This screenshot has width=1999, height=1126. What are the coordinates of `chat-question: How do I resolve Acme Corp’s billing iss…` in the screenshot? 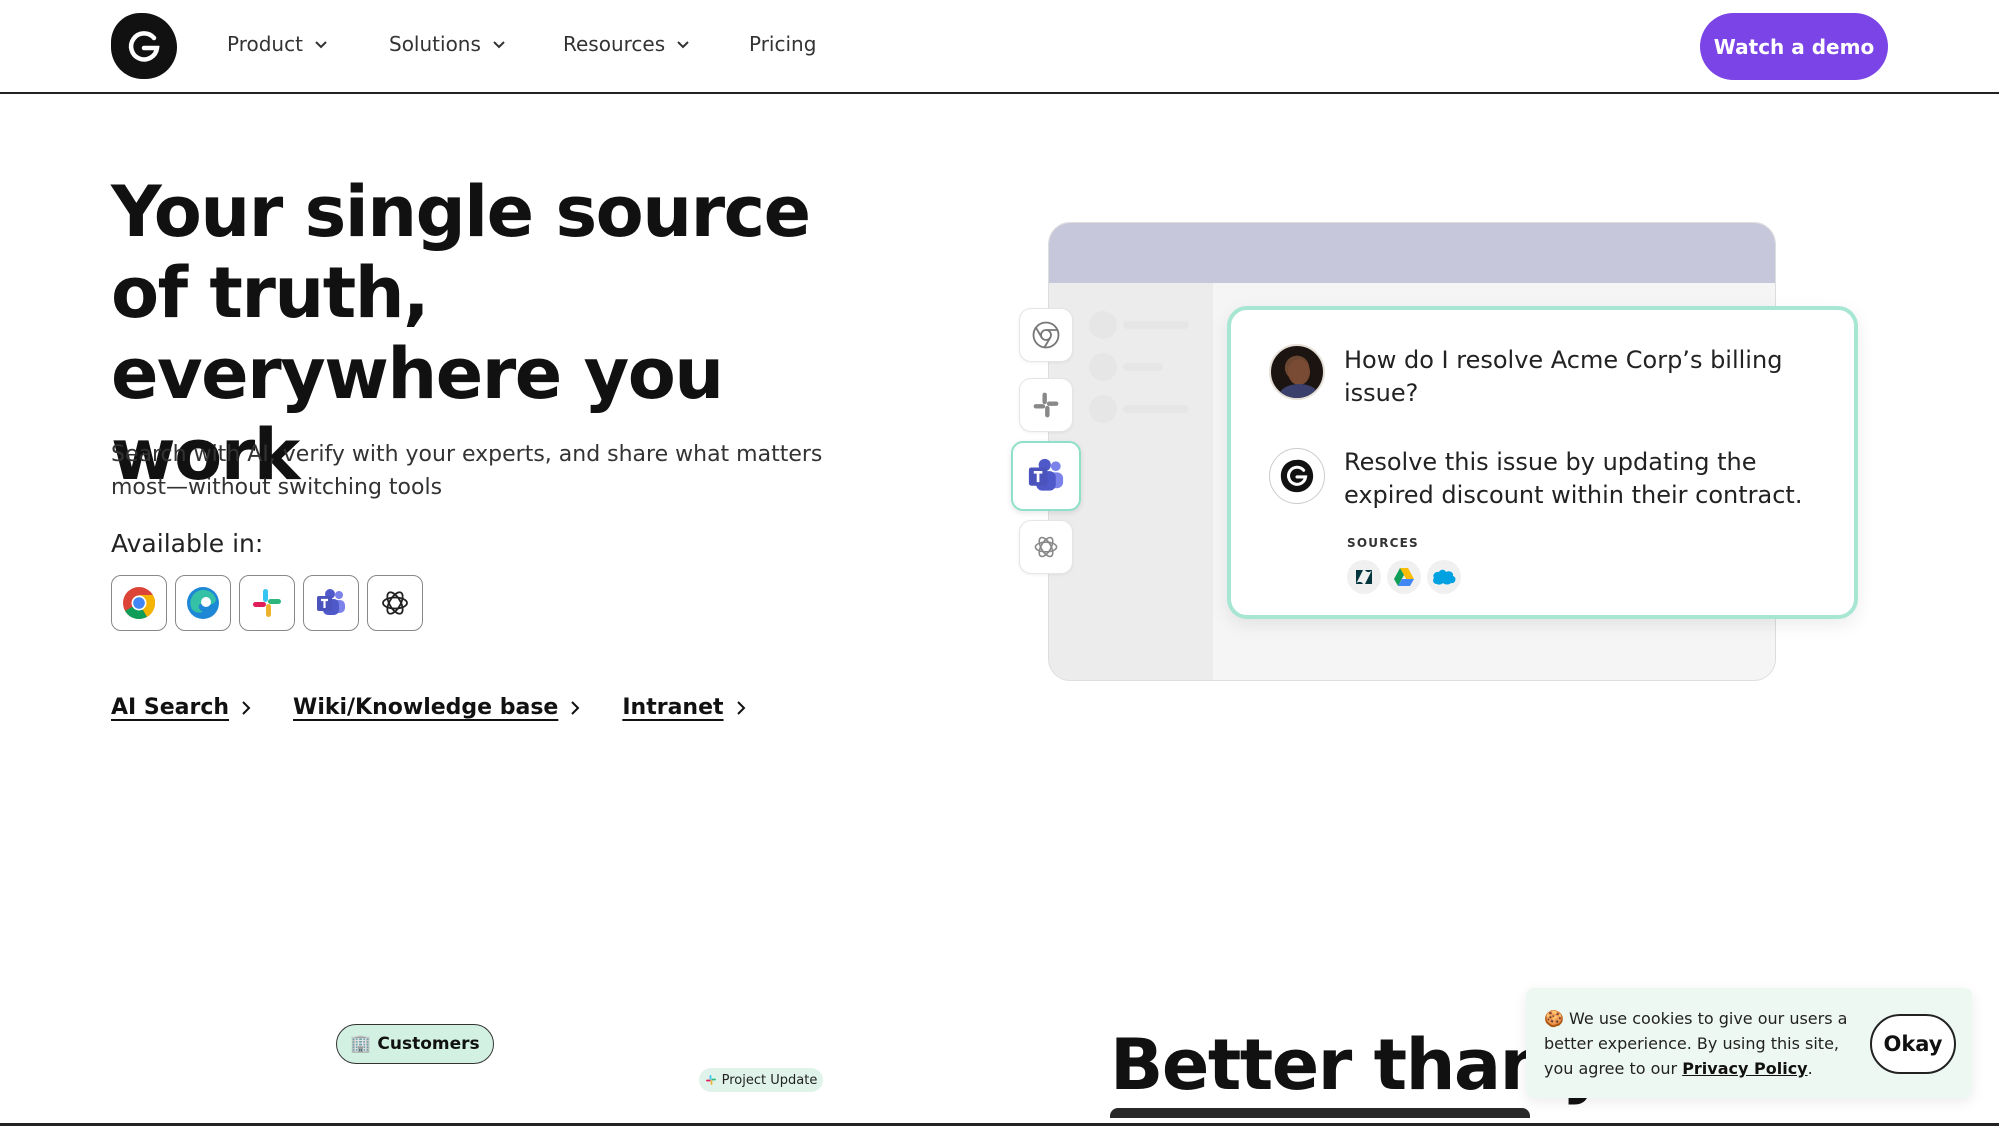 It's located at (1563, 376).